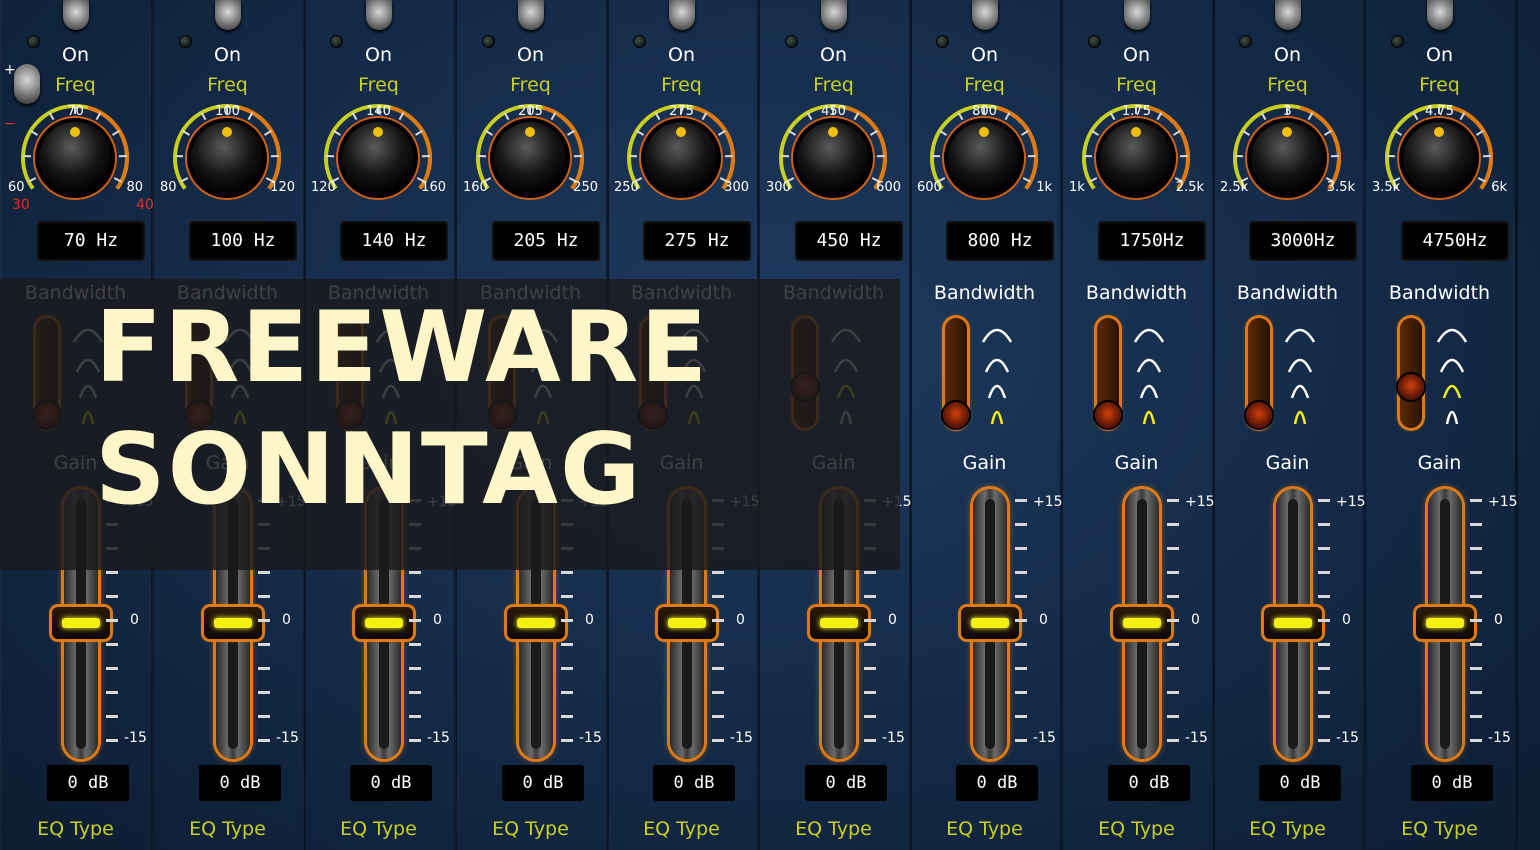 The width and height of the screenshot is (1540, 850). I want to click on freq-scale-min: 60, so click(16, 187).